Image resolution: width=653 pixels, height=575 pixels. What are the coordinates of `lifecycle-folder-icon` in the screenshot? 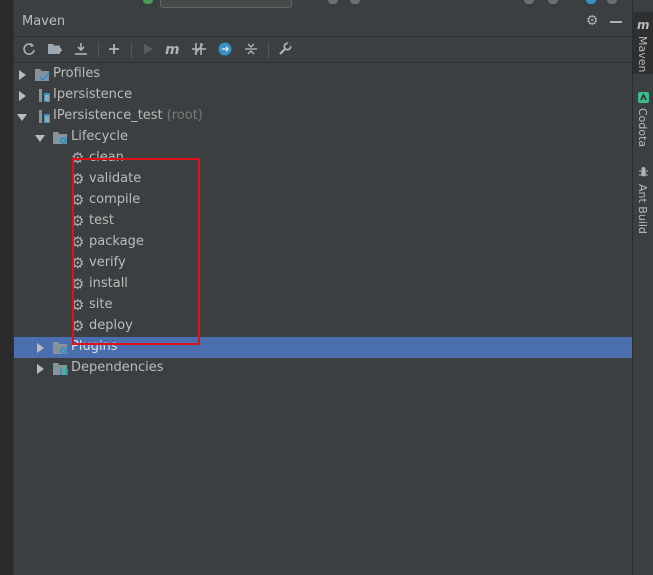 It's located at (60, 138).